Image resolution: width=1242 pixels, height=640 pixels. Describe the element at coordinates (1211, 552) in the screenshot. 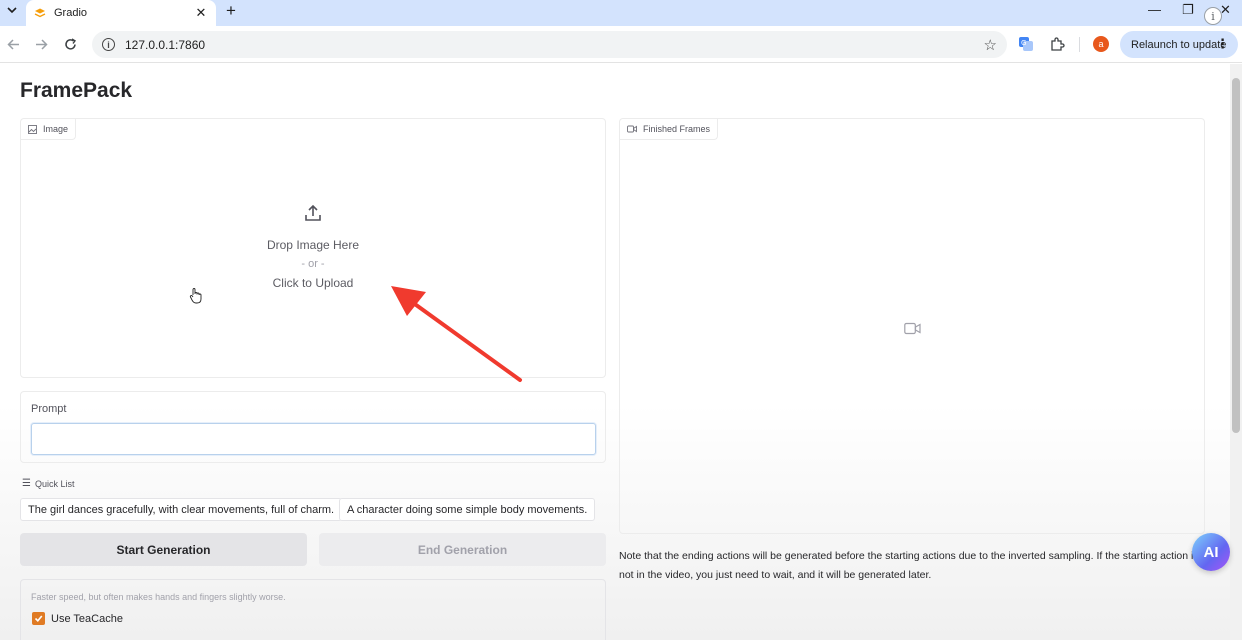

I see `overlay-logo-badge: AI` at that location.